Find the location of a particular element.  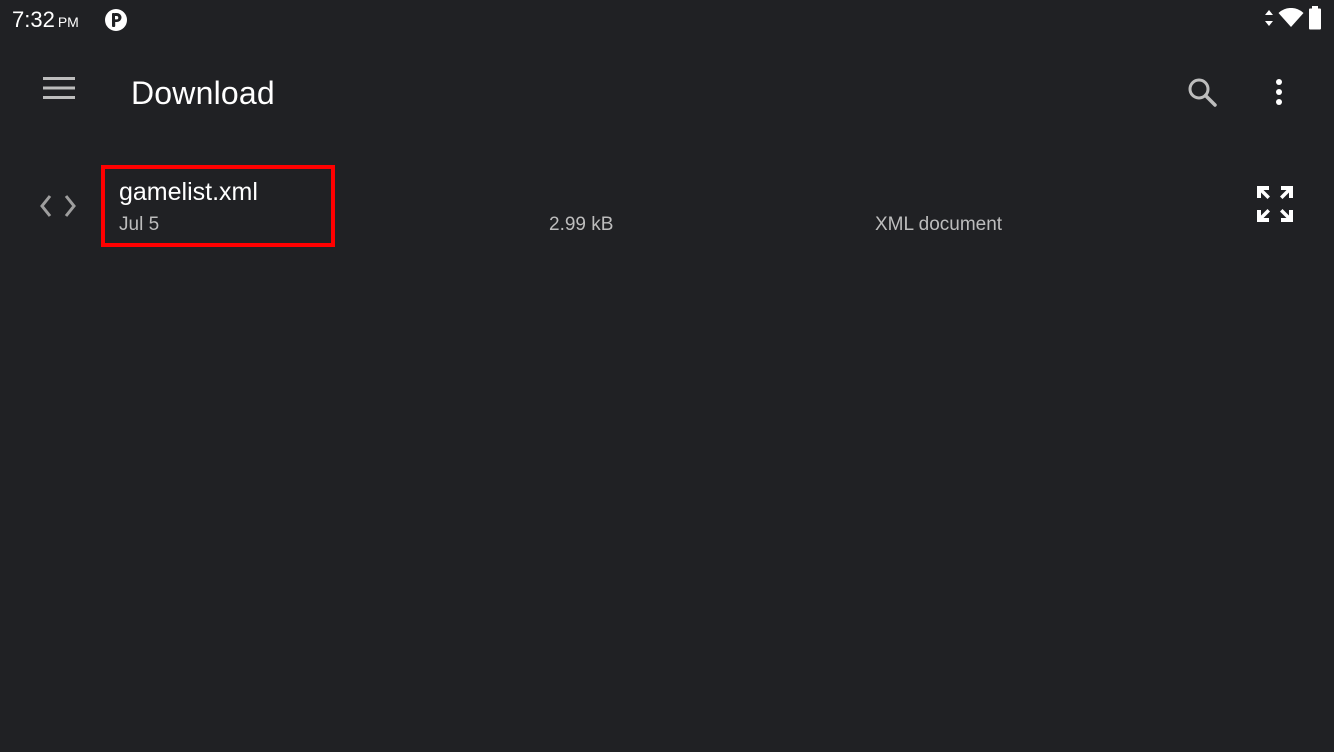

more-options-button is located at coordinates (1279, 94).